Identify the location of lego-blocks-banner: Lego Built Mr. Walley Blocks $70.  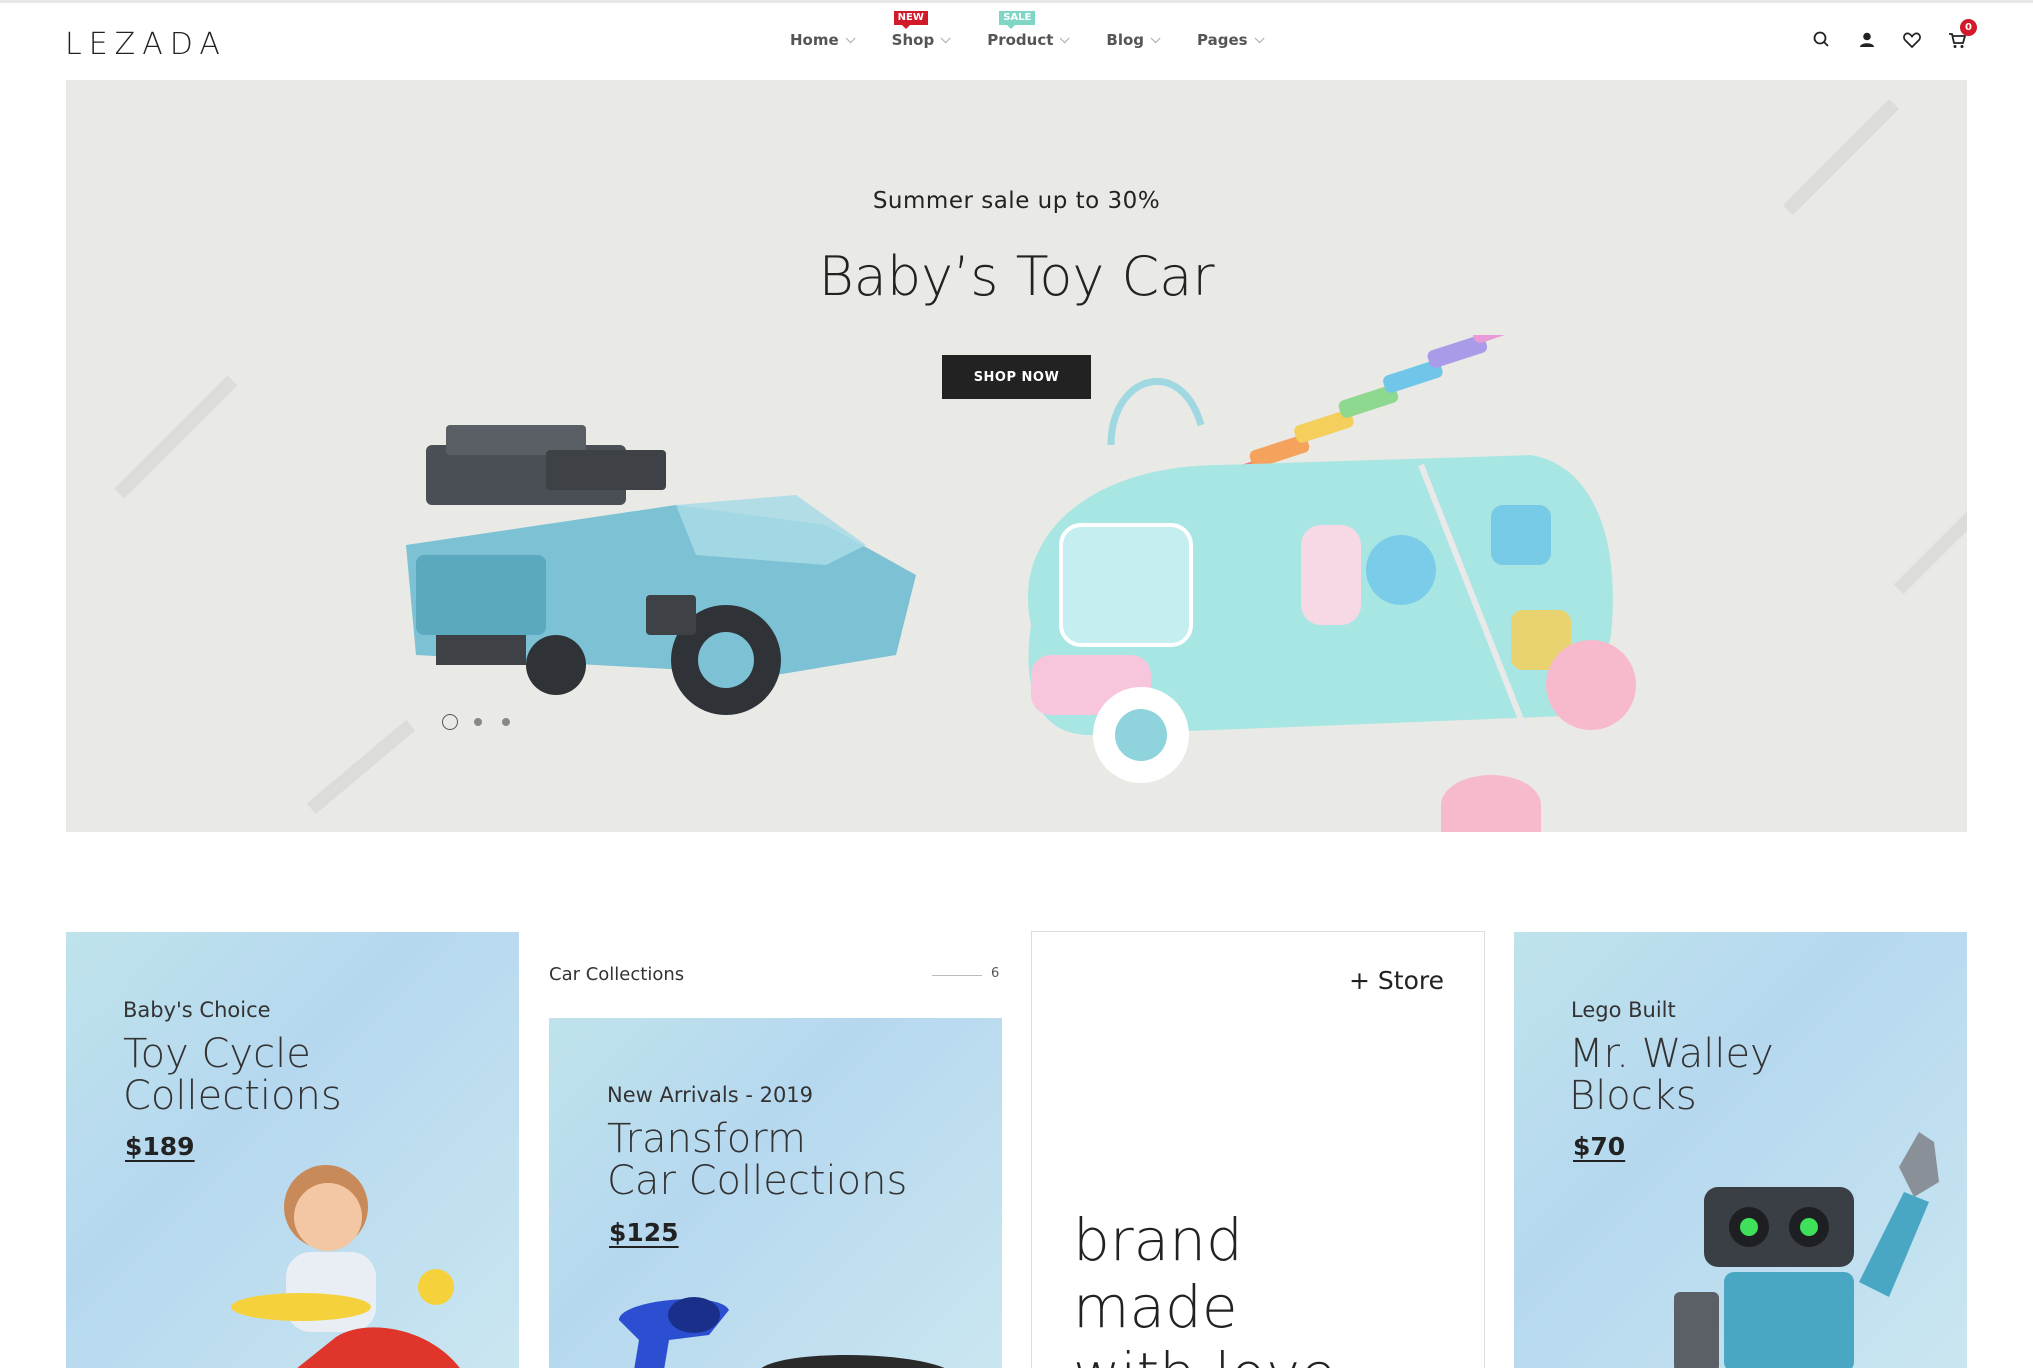
(1740, 1150).